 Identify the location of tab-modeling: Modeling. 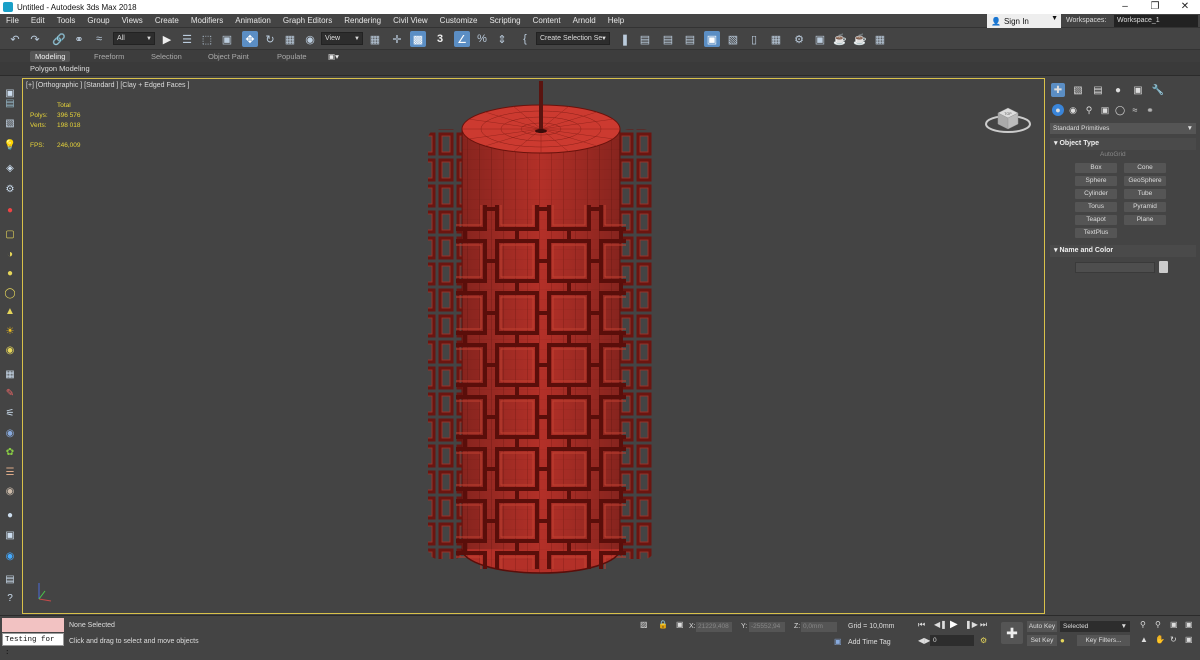
(50, 56).